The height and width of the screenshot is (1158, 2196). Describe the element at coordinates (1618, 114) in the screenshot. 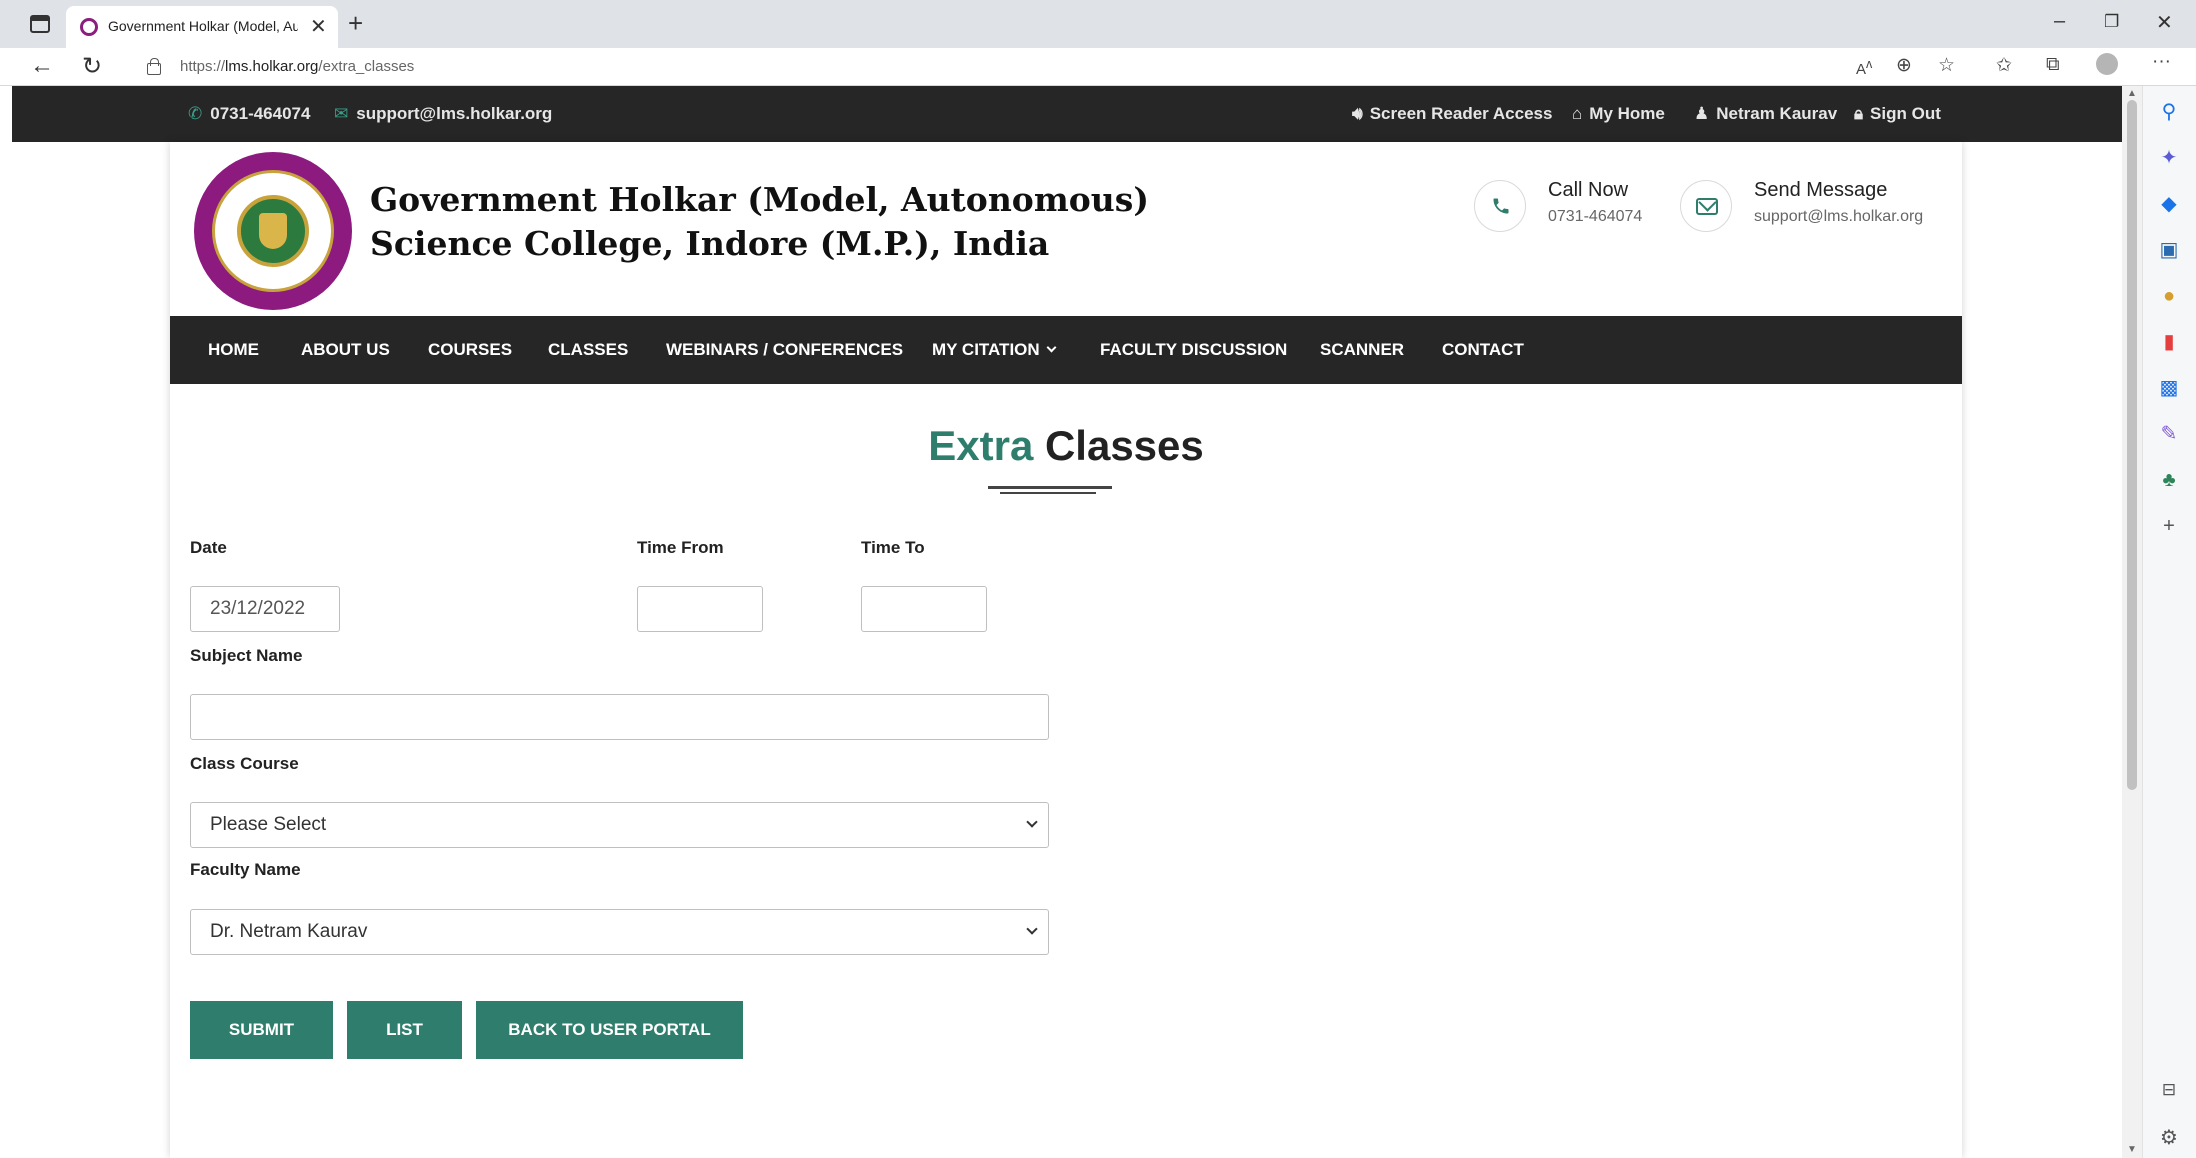

I see `my-home-link: ⌂ My Home` at that location.